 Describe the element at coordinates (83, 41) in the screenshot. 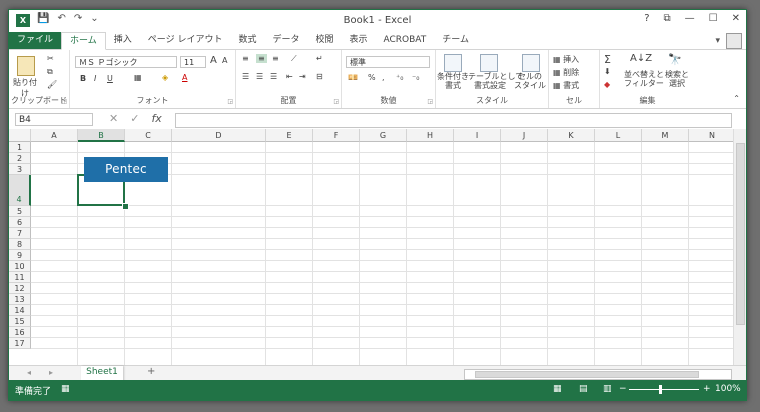

I see `tab-home: ホーム` at that location.